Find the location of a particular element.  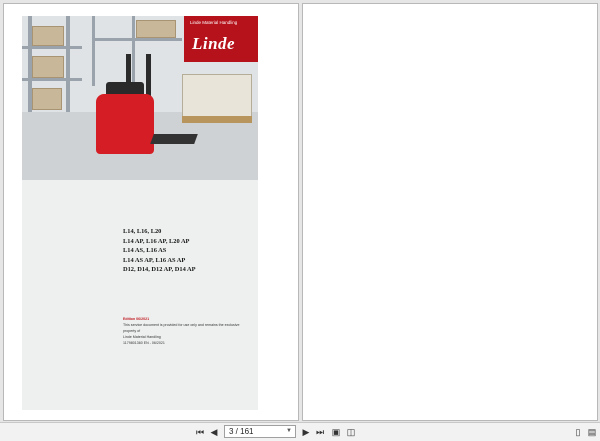

model-line: D12, D14, D12 AP, D14 AP is located at coordinates (159, 269).